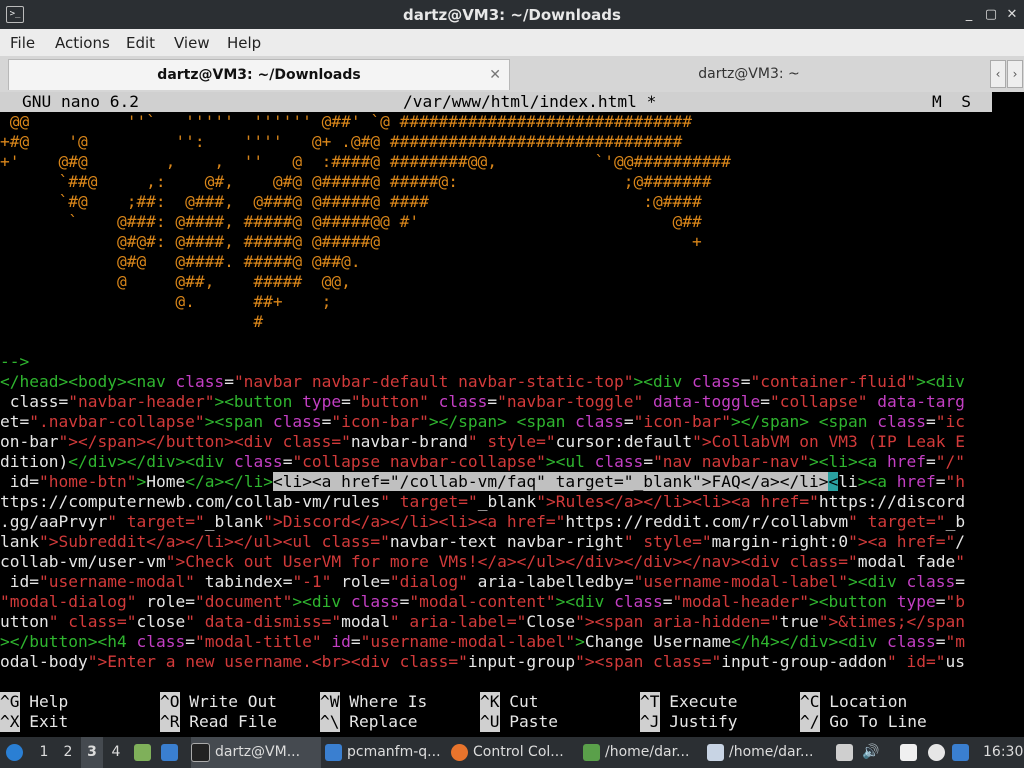 This screenshot has width=1024, height=768. Describe the element at coordinates (82, 43) in the screenshot. I see `menu-actions: Actions` at that location.